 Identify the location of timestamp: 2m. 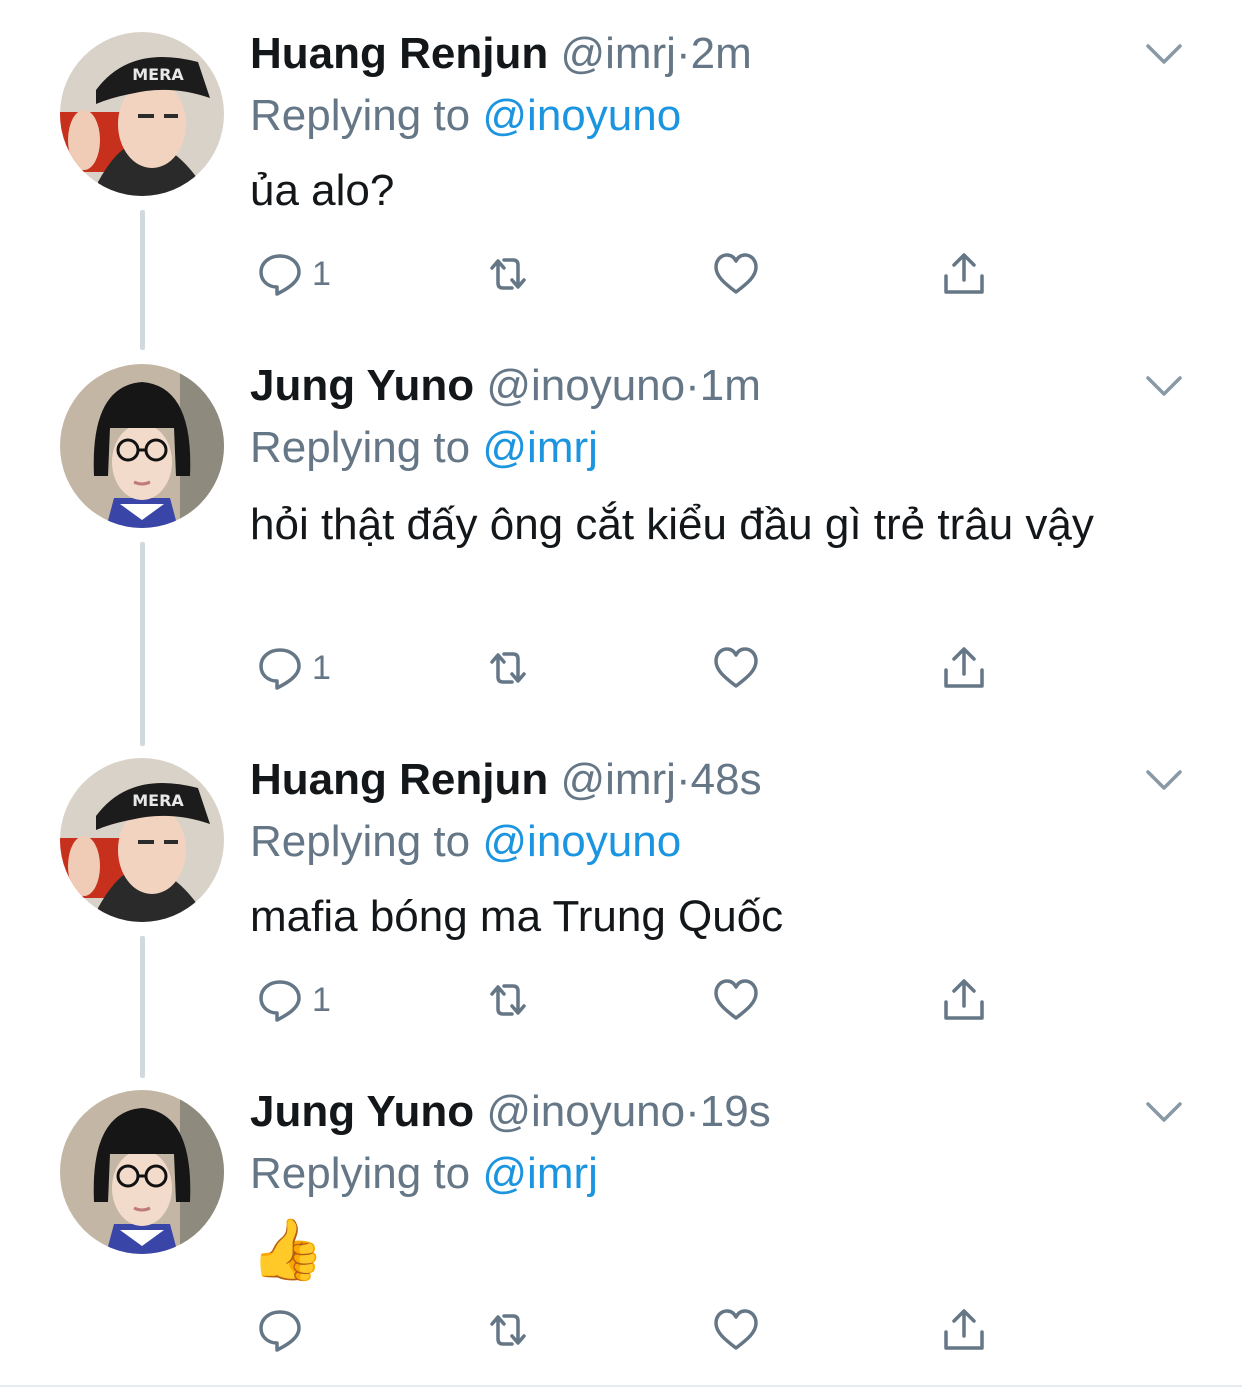
(721, 53).